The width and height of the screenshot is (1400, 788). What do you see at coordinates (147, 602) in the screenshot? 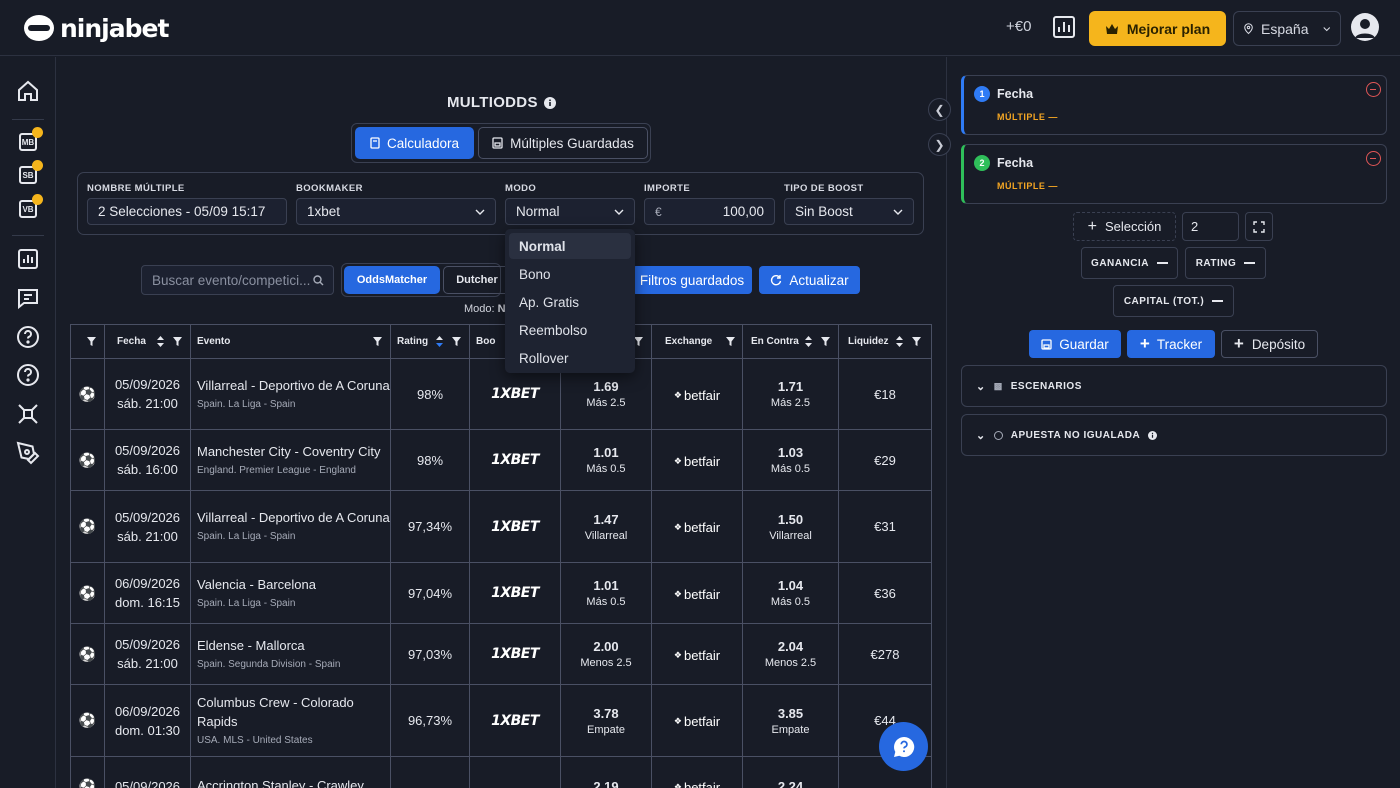
I see `event-time: dom. 16:15` at bounding box center [147, 602].